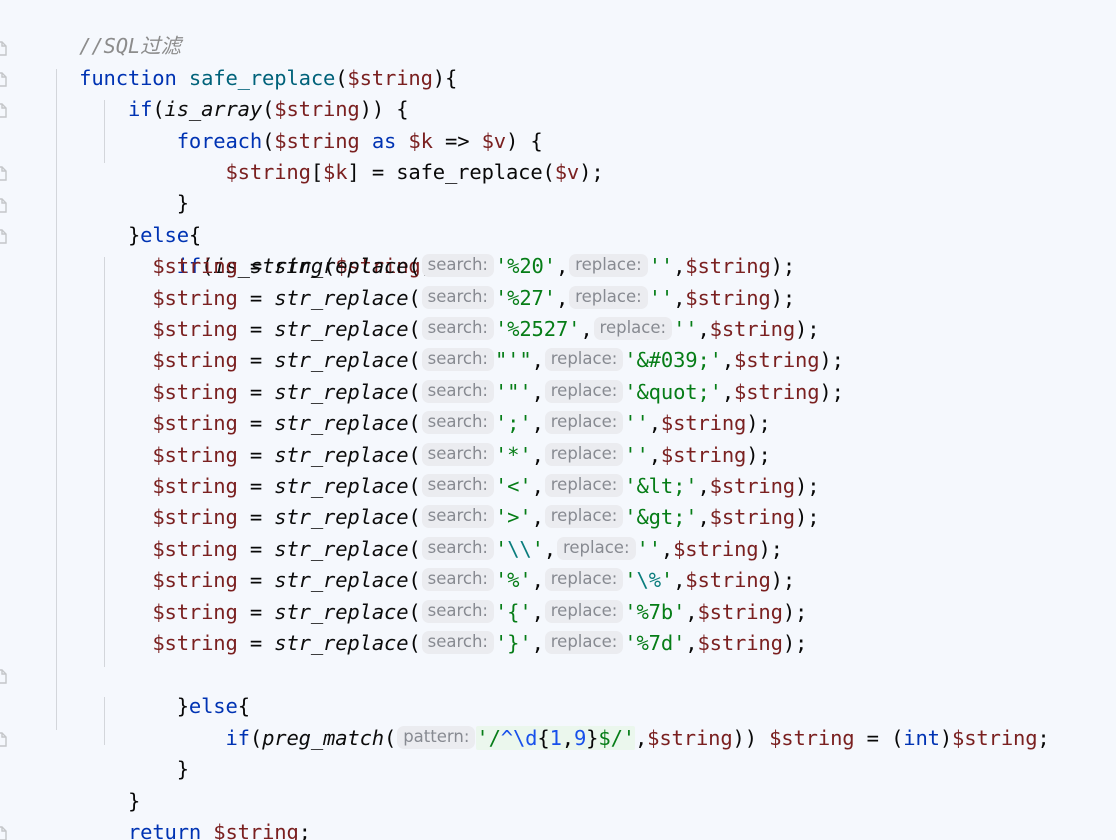 The height and width of the screenshot is (840, 1116). I want to click on str-replace-search-value: '%20', so click(525, 266).